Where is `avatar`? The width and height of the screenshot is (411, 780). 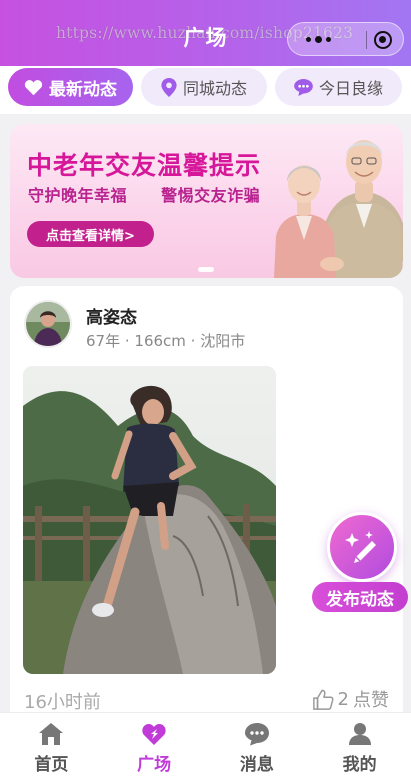 avatar is located at coordinates (48, 324).